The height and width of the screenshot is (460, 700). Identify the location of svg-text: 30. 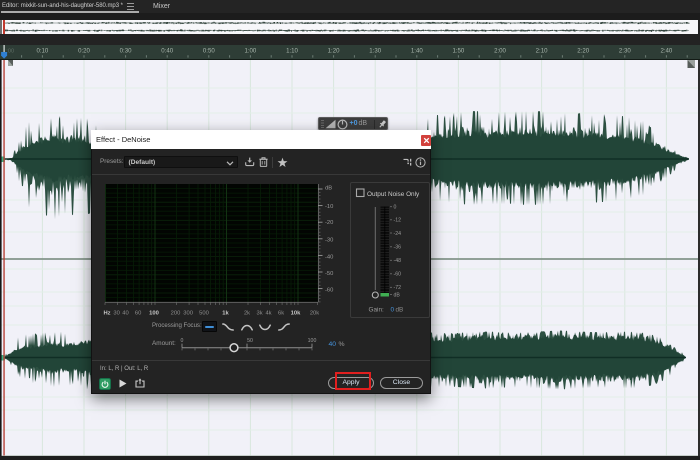
(116, 314).